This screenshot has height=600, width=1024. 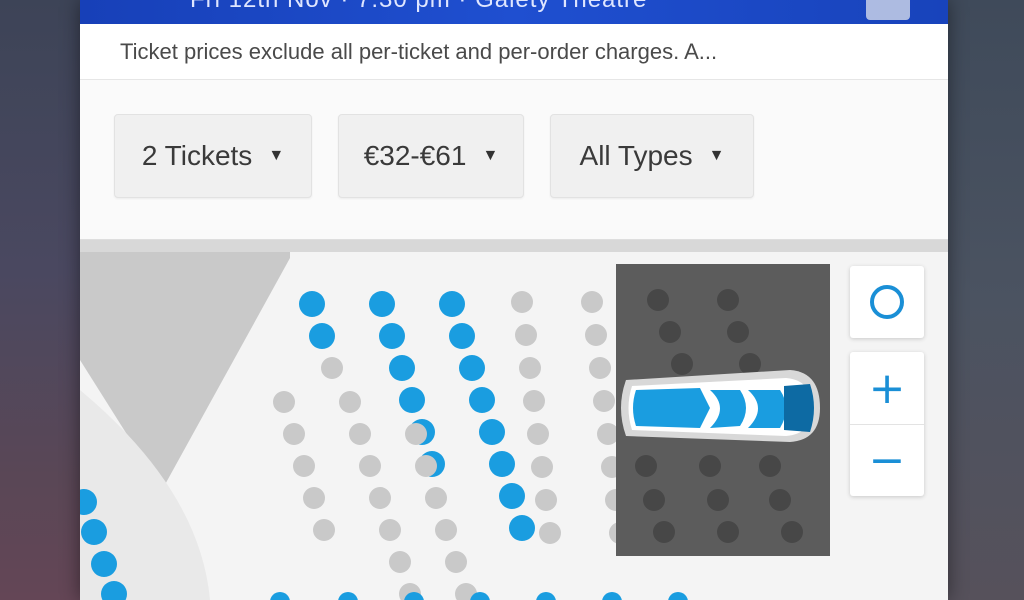 I want to click on ticket-type-dropdown: All Types ▼, so click(x=652, y=156).